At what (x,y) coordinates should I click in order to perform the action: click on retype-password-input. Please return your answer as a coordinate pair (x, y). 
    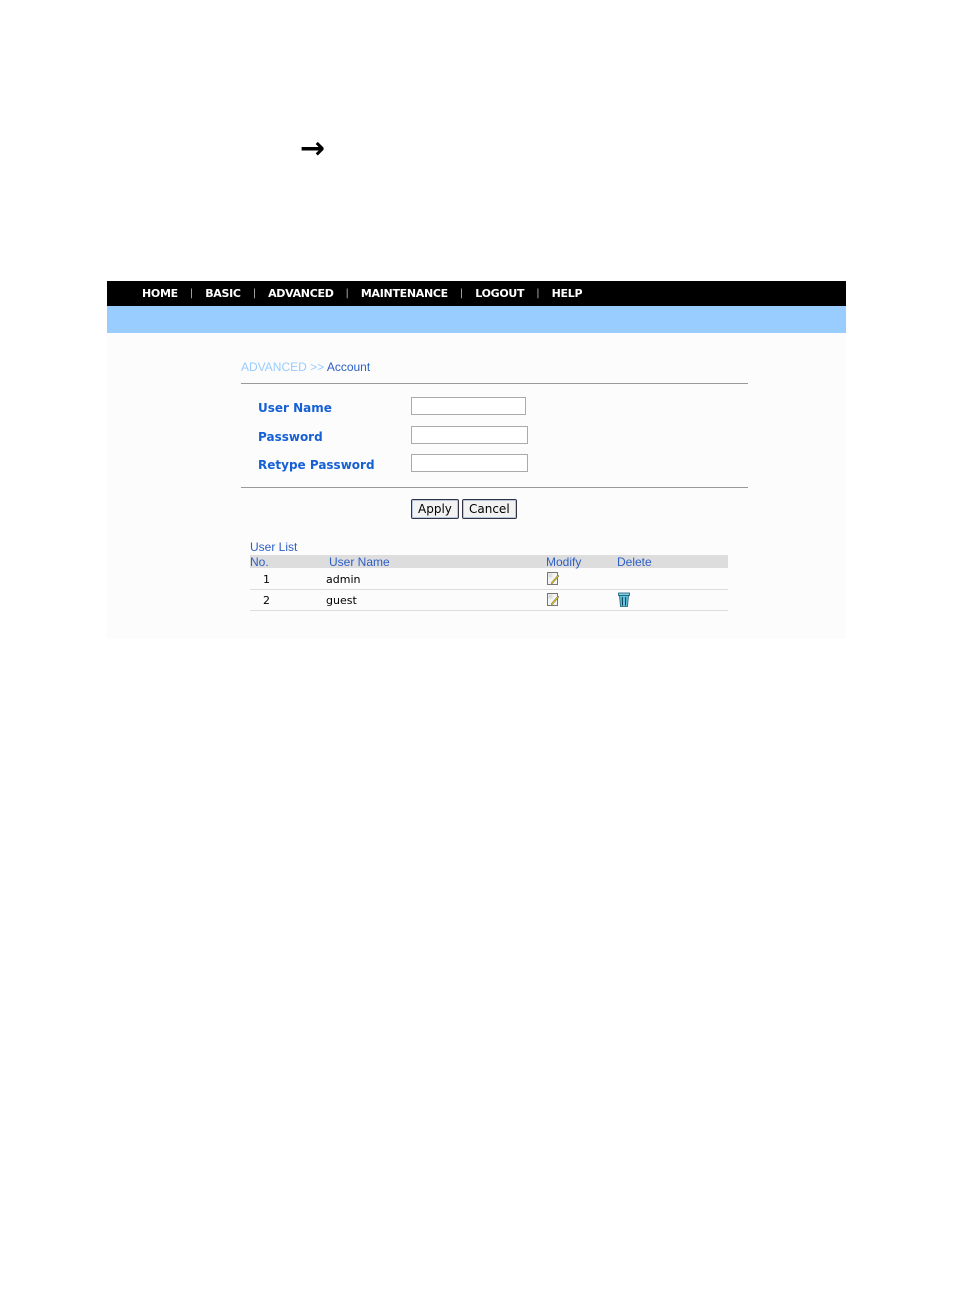
    Looking at the image, I should click on (469, 463).